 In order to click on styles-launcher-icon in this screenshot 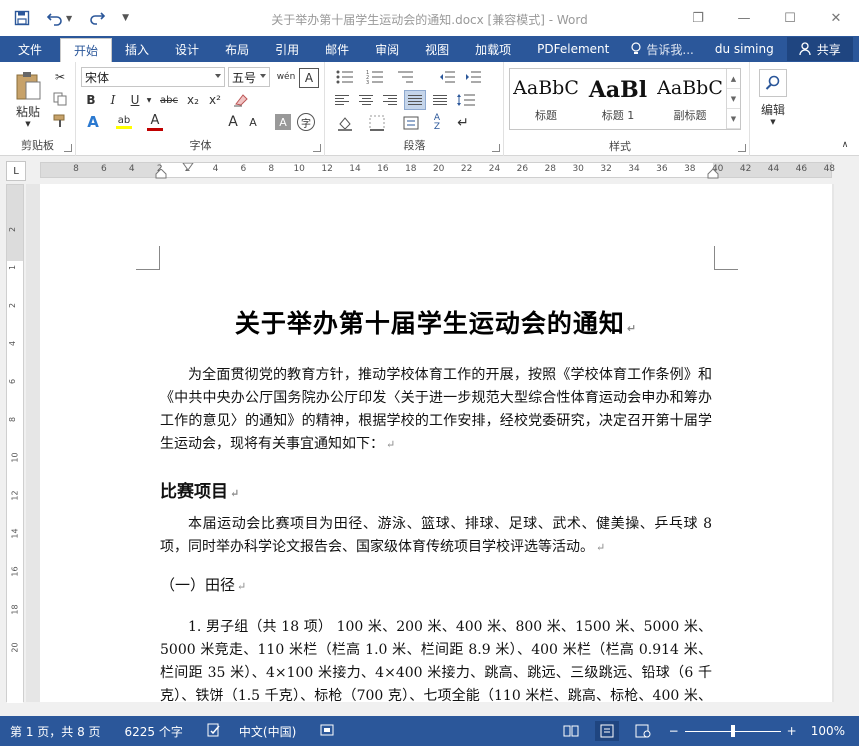, I will do `click(742, 148)`.